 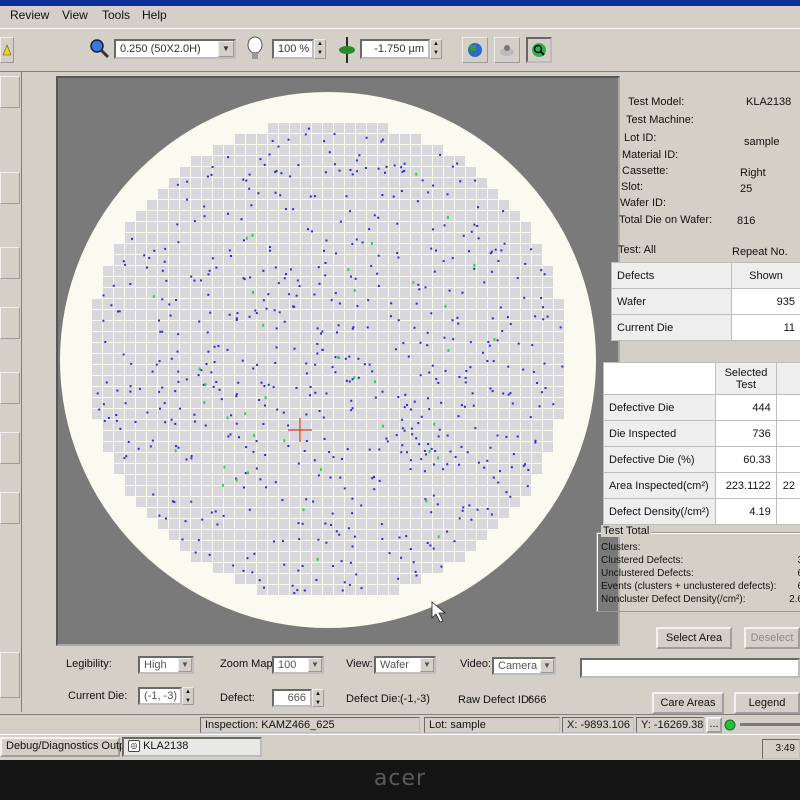 What do you see at coordinates (688, 703) in the screenshot?
I see `care-areas-button: Care Areas` at bounding box center [688, 703].